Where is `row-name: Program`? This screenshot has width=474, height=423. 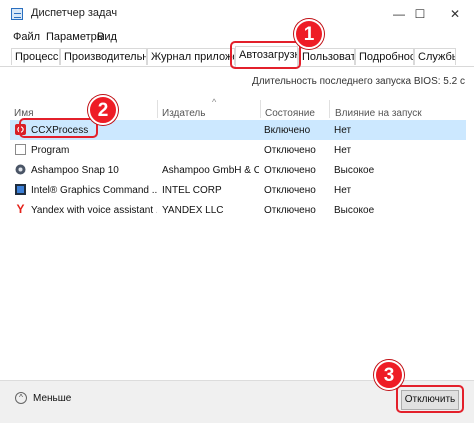
row-name: Program is located at coordinates (50, 150).